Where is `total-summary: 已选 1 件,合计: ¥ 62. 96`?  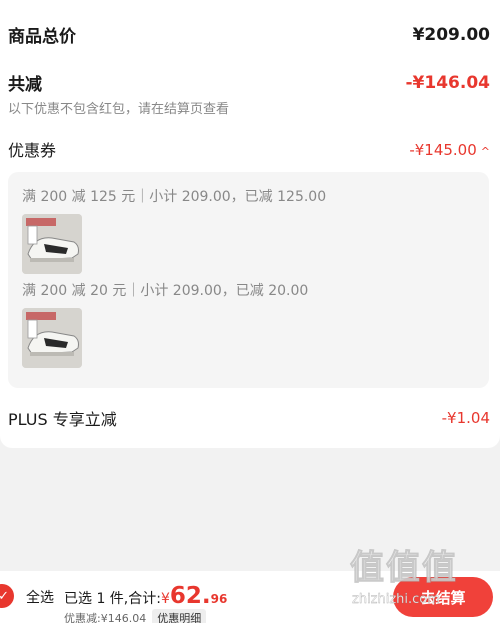
total-summary: 已选 1 件,合计: ¥ 62. 96 is located at coordinates (145, 596).